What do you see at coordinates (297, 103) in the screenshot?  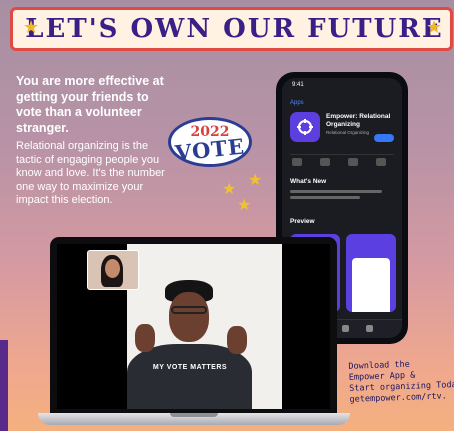 I see `back-link: Apps` at bounding box center [297, 103].